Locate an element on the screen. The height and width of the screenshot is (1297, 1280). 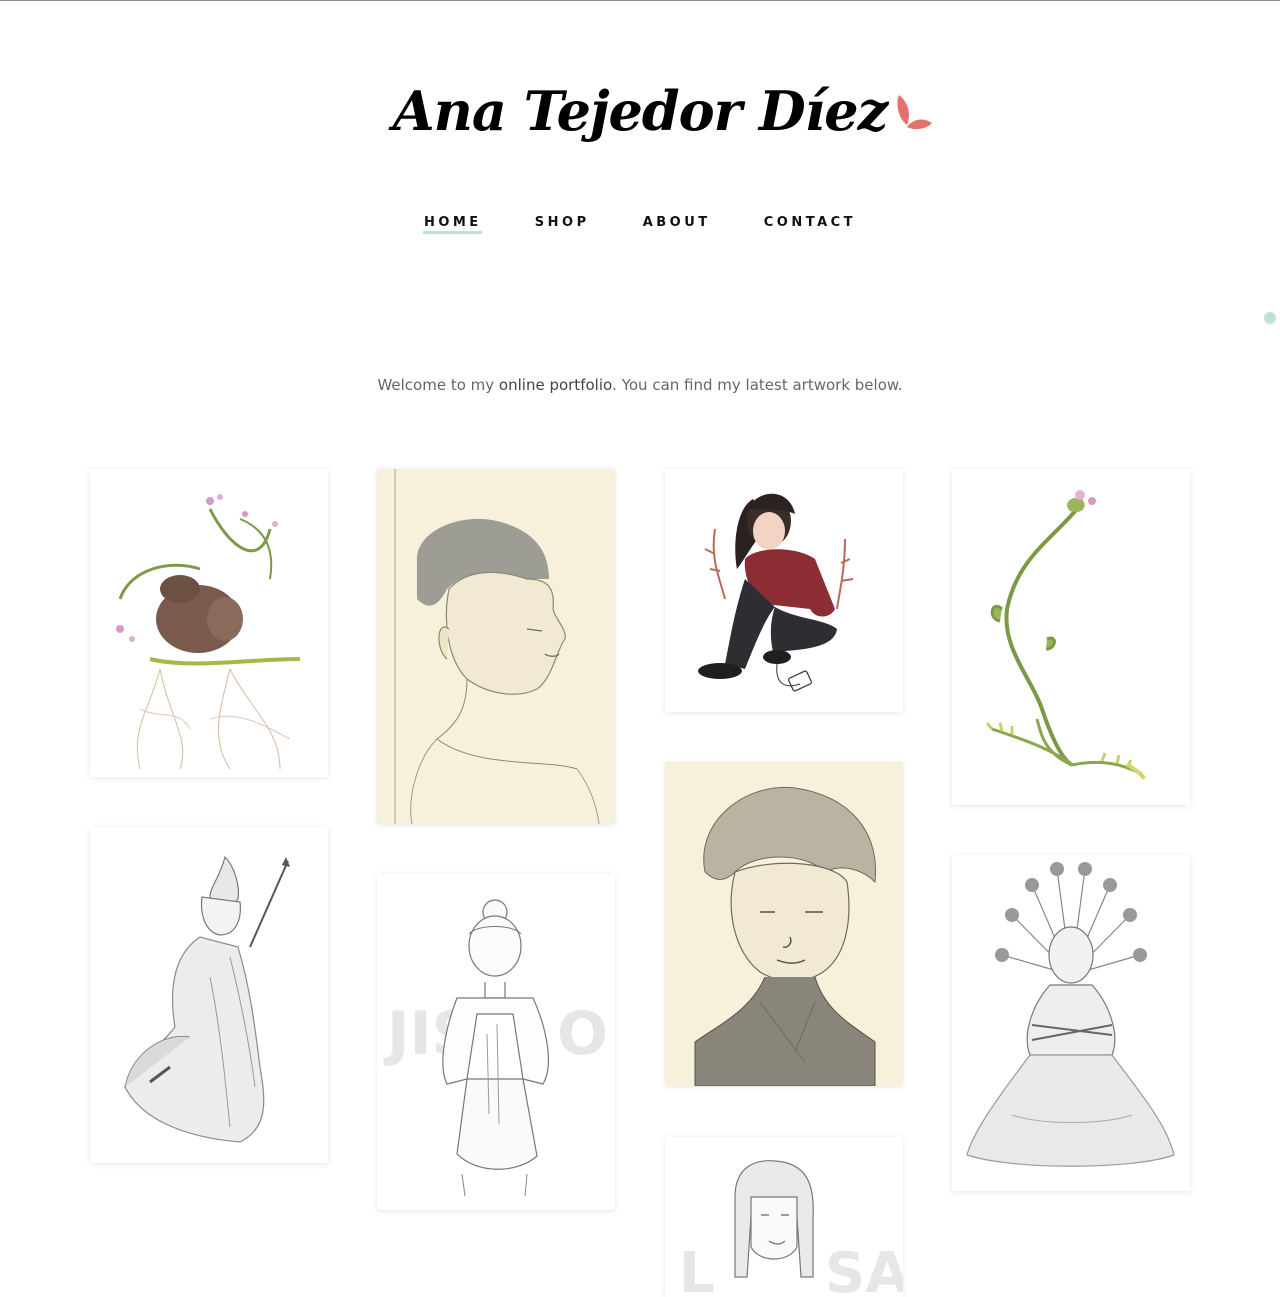
welcome-before: Welcome to my is located at coordinates (438, 385).